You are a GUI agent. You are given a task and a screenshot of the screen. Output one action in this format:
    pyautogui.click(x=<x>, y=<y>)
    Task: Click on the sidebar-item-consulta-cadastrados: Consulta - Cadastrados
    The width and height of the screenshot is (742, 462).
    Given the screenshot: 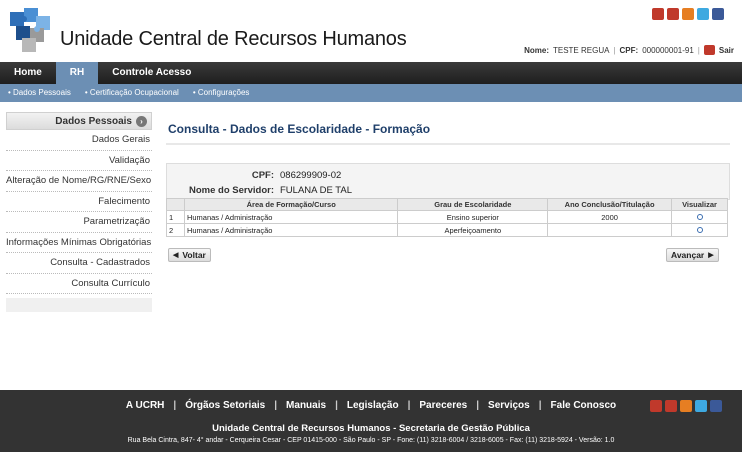 What is the action you would take?
    pyautogui.click(x=79, y=263)
    